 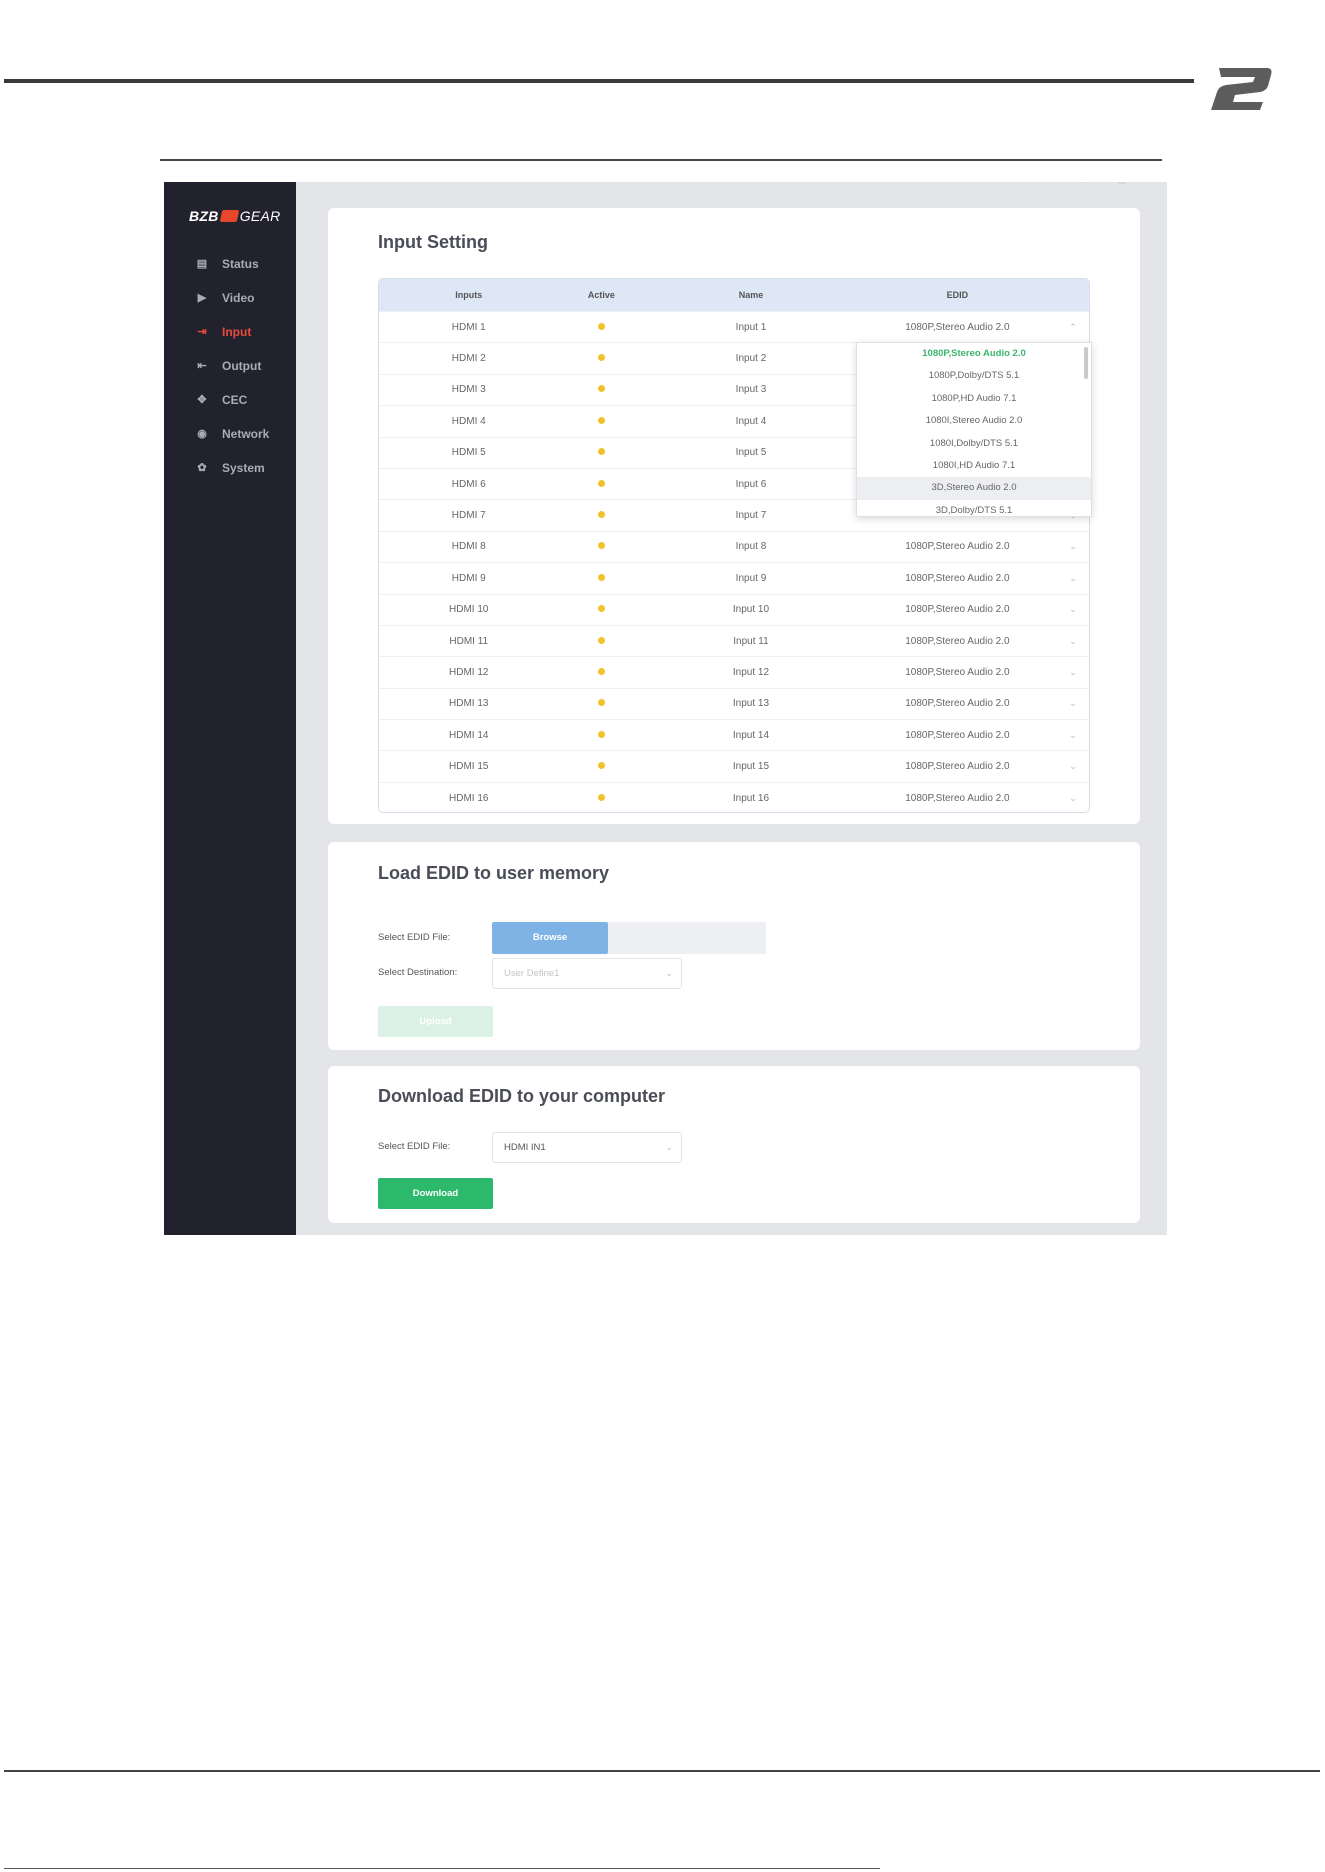 I want to click on document-icon: ▤, so click(x=202, y=264).